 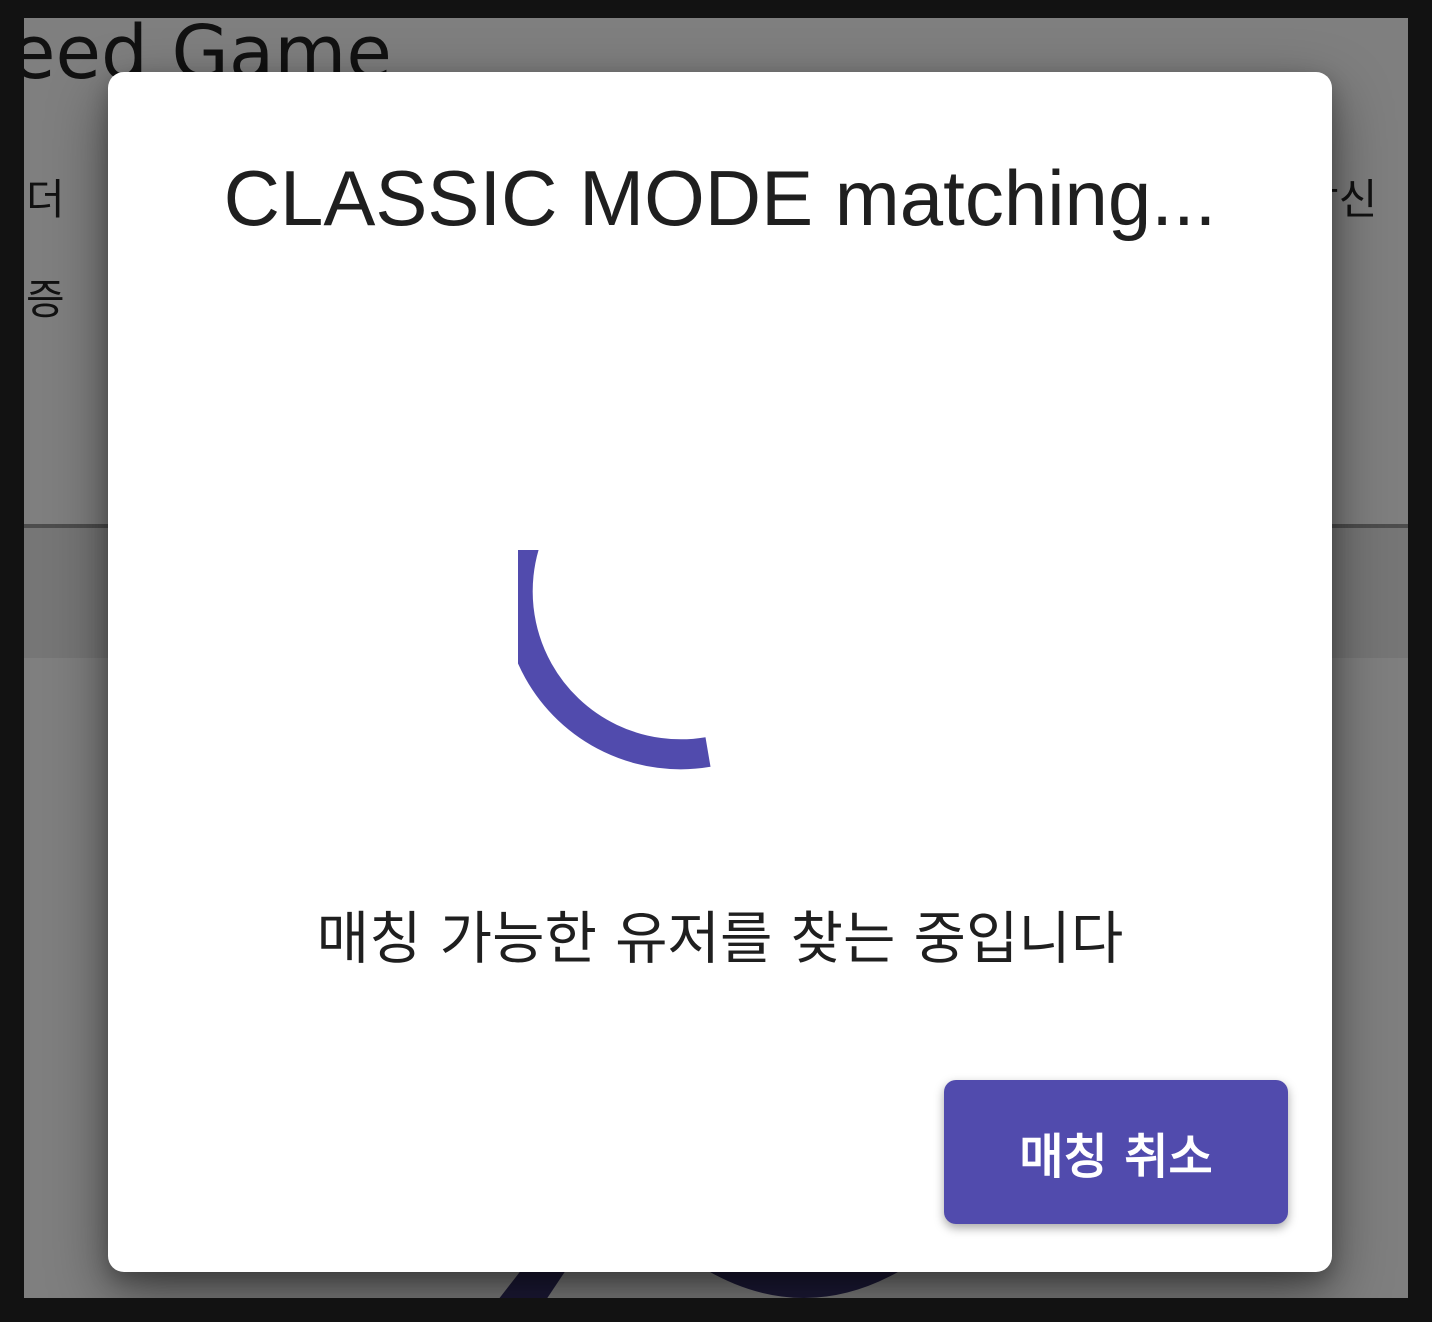 I want to click on matching-status-text: 매칭 가능한 유저를 찾는 중입니다, so click(x=720, y=939).